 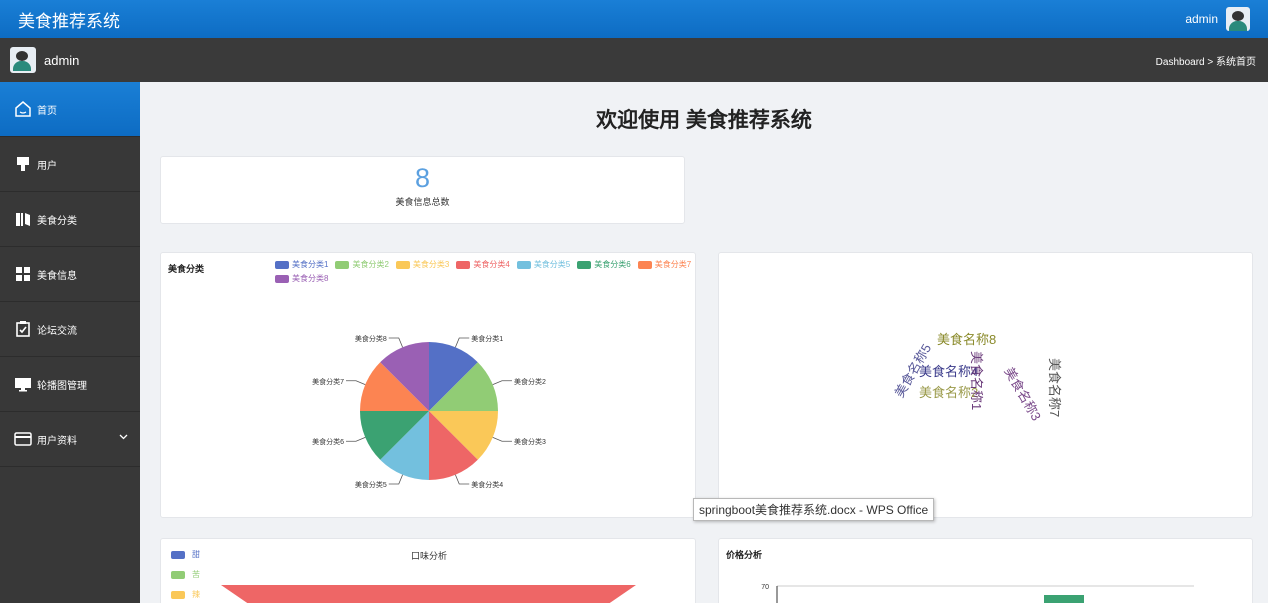 What do you see at coordinates (123, 437) in the screenshot?
I see `chevron-down-icon` at bounding box center [123, 437].